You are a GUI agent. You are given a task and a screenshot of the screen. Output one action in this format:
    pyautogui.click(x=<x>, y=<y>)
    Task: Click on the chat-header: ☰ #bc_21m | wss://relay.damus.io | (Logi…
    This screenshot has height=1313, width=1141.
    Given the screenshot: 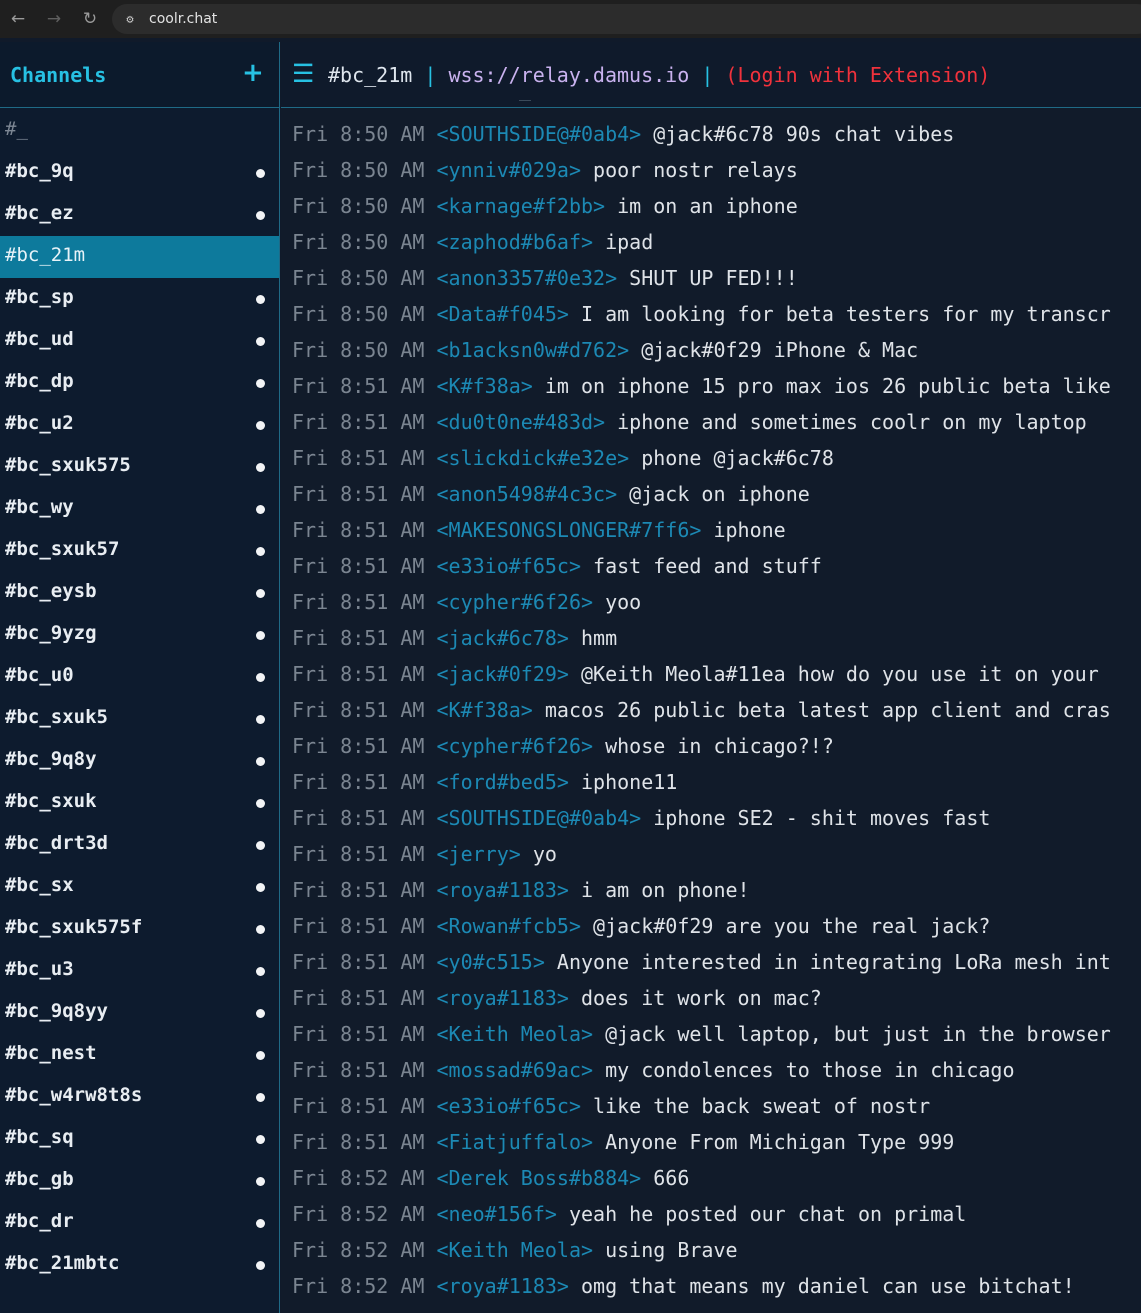 What is the action you would take?
    pyautogui.click(x=711, y=75)
    